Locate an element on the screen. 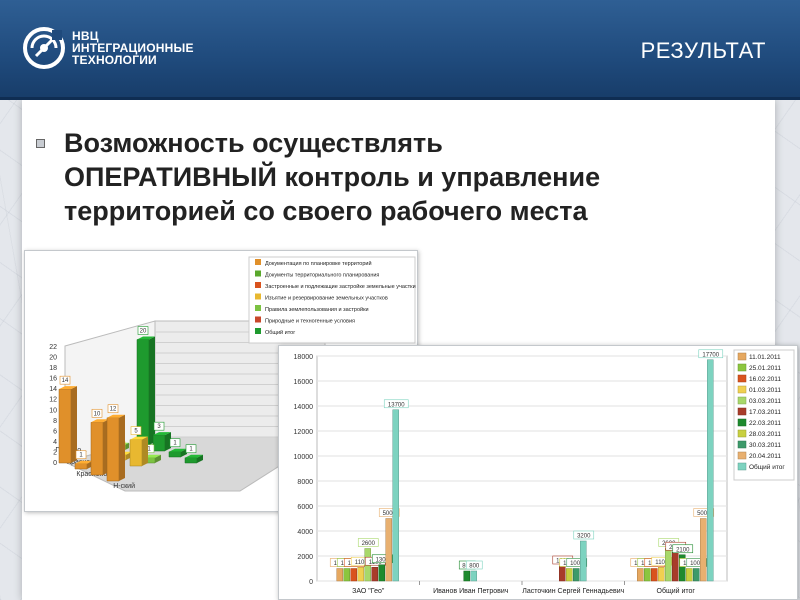 Image resolution: width=800 pixels, height=600 pixels. bar-label: 14 is located at coordinates (65, 381).